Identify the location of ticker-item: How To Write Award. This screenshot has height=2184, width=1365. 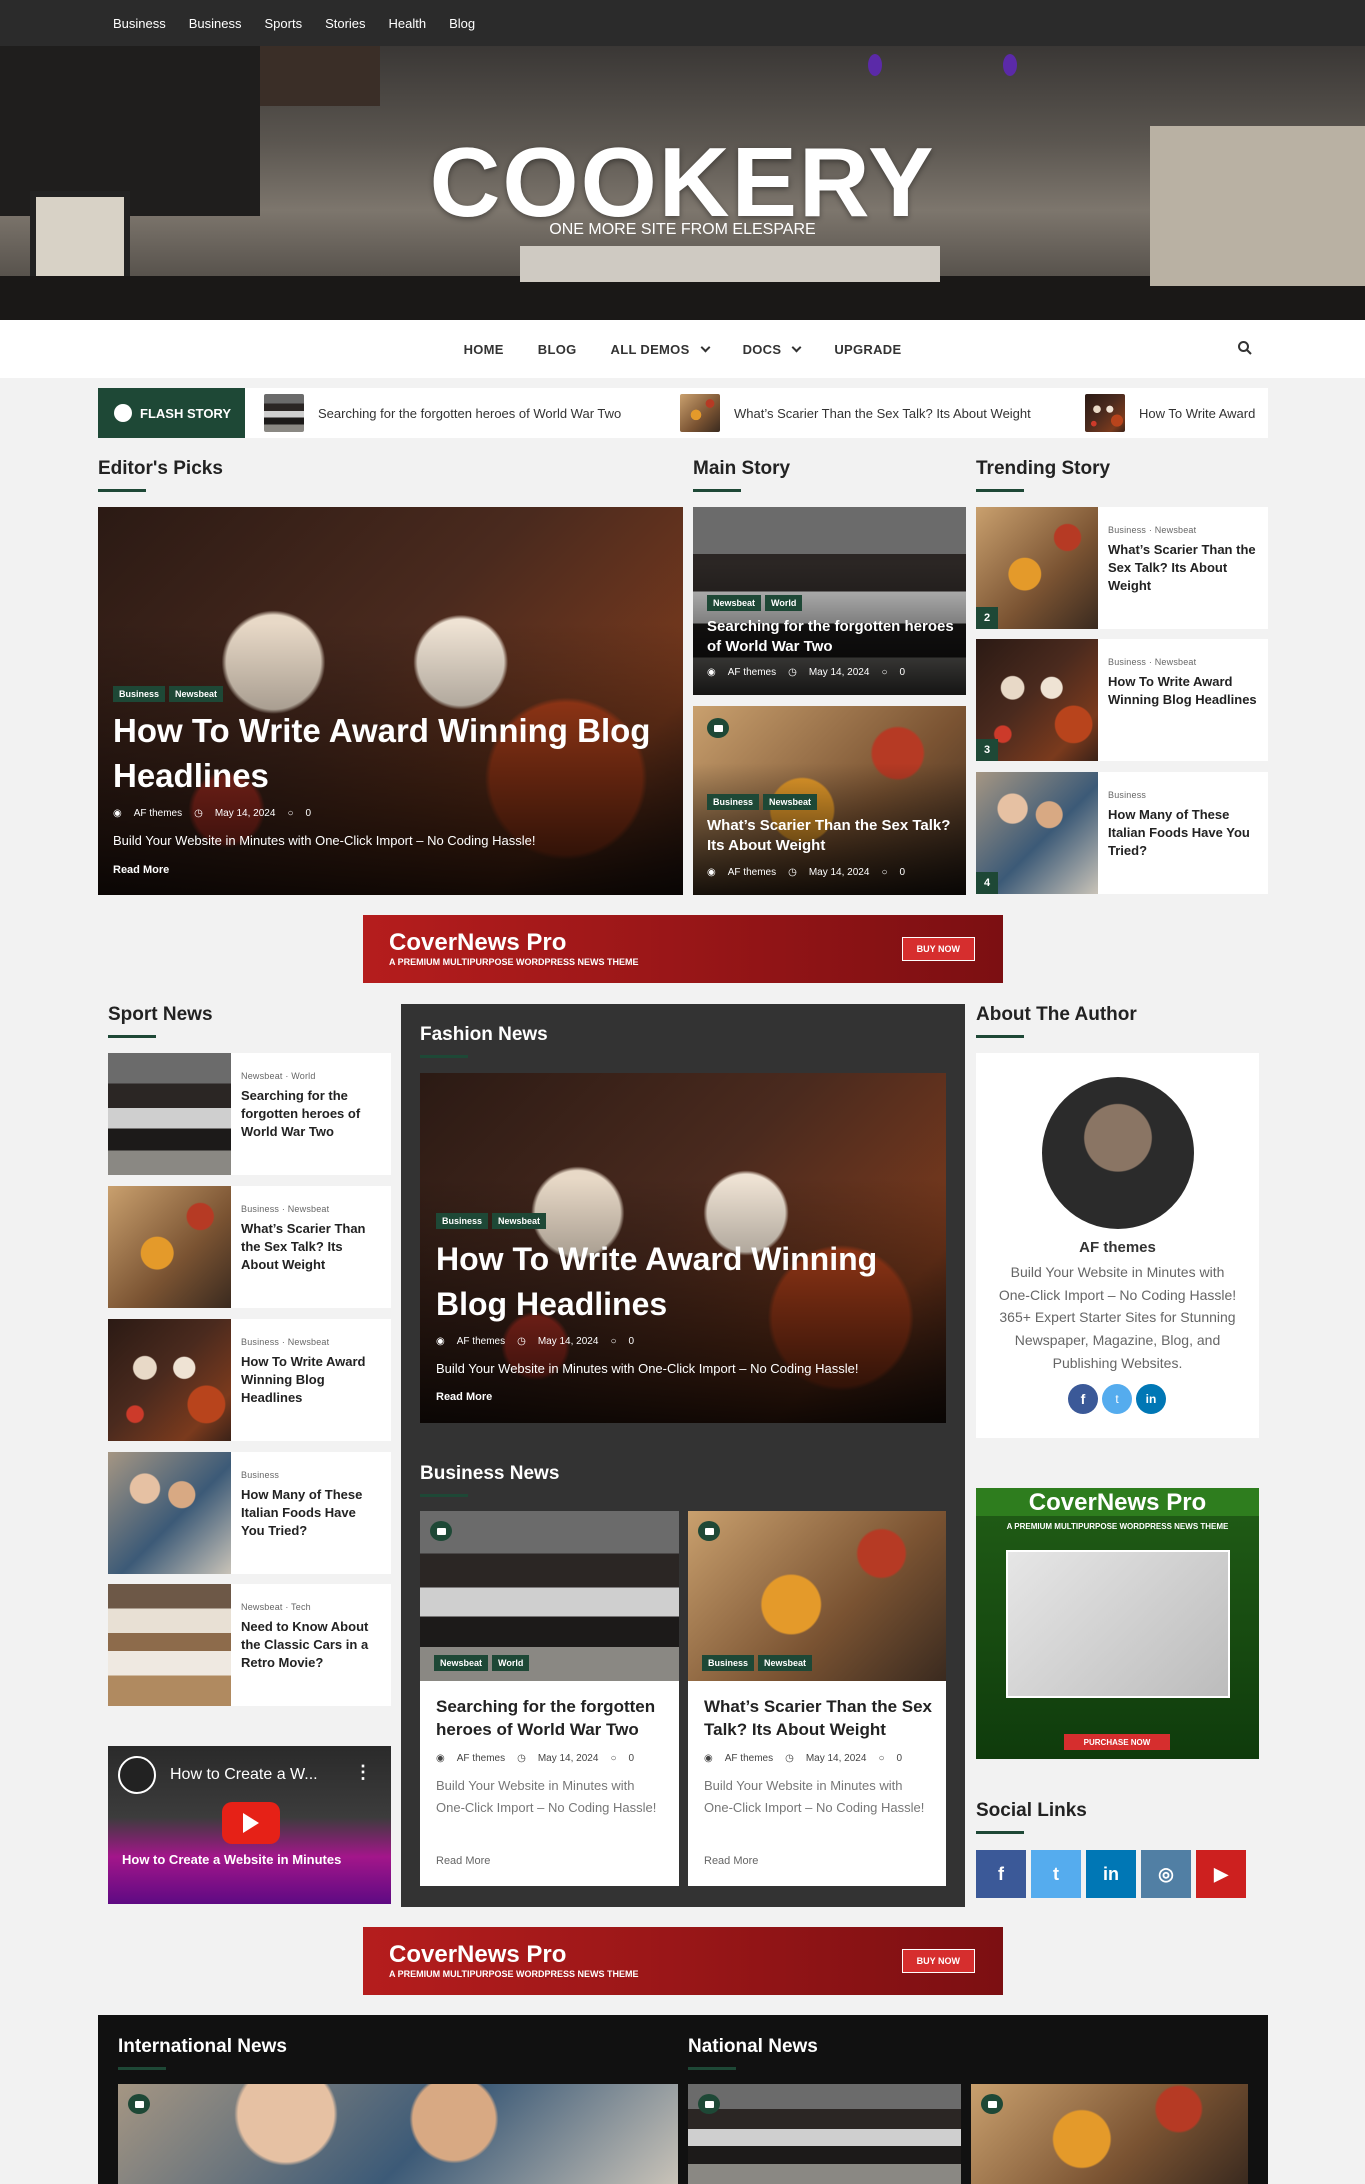
(1170, 413).